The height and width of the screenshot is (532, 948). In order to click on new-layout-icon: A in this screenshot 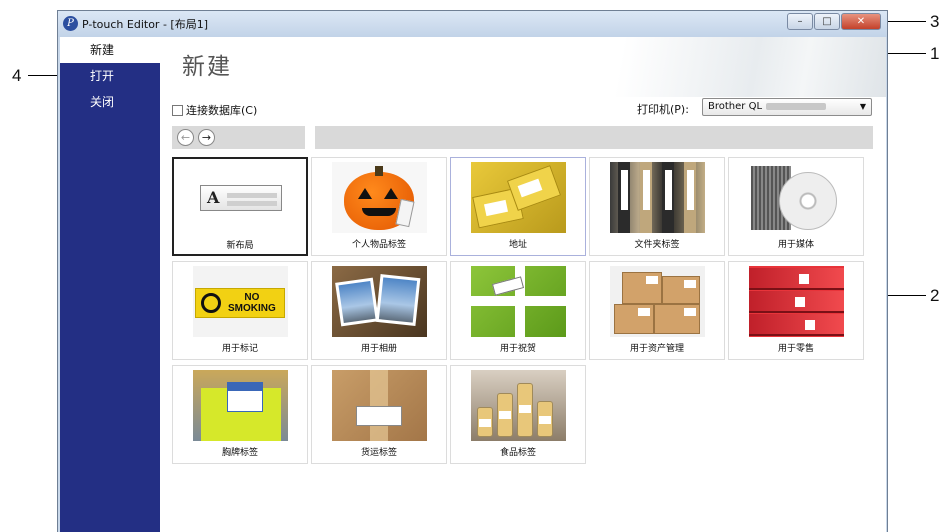, I will do `click(241, 198)`.